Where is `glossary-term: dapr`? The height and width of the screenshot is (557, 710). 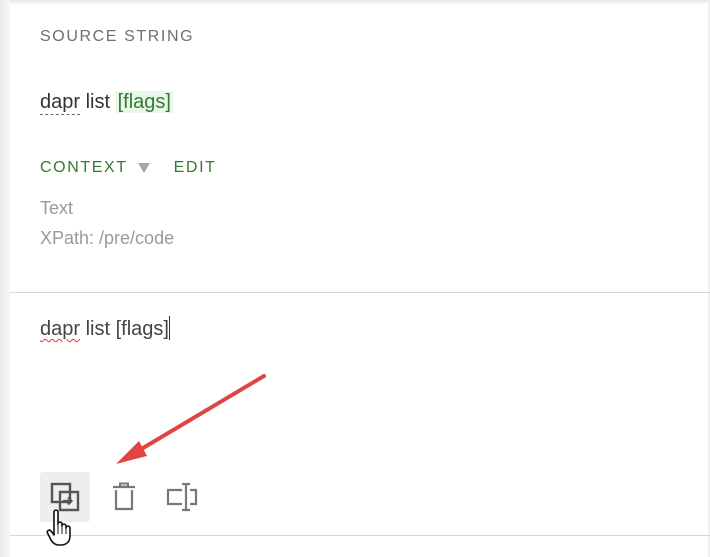
glossary-term: dapr is located at coordinates (60, 103).